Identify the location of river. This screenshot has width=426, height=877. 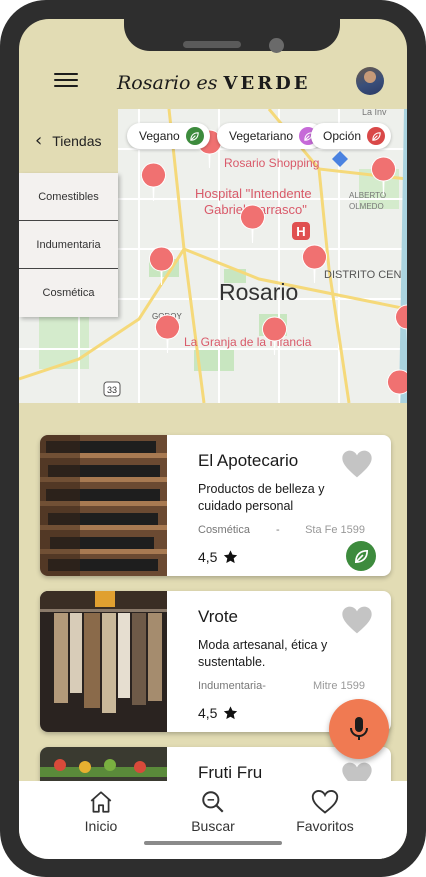
(403, 256).